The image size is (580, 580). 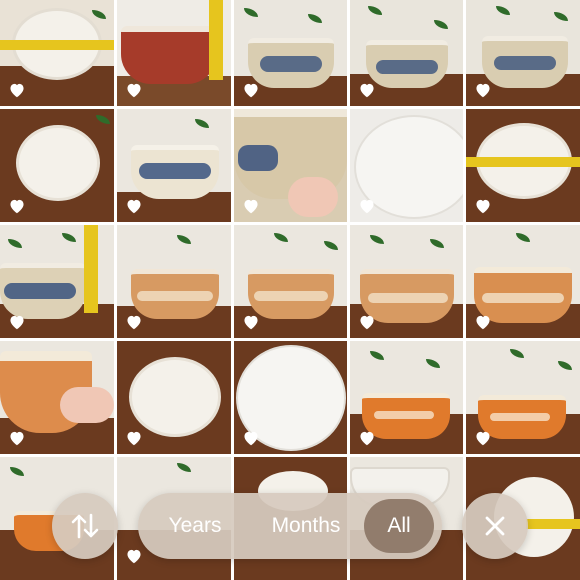 I want to click on sort-button, so click(x=85, y=526).